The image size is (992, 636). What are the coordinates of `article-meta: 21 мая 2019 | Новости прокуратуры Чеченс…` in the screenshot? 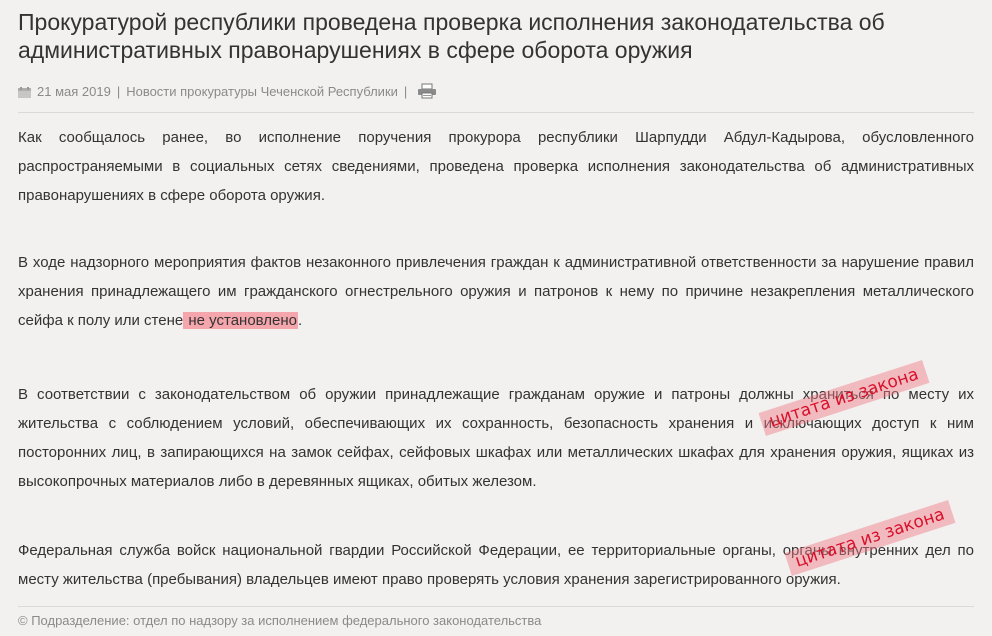 It's located at (496, 91).